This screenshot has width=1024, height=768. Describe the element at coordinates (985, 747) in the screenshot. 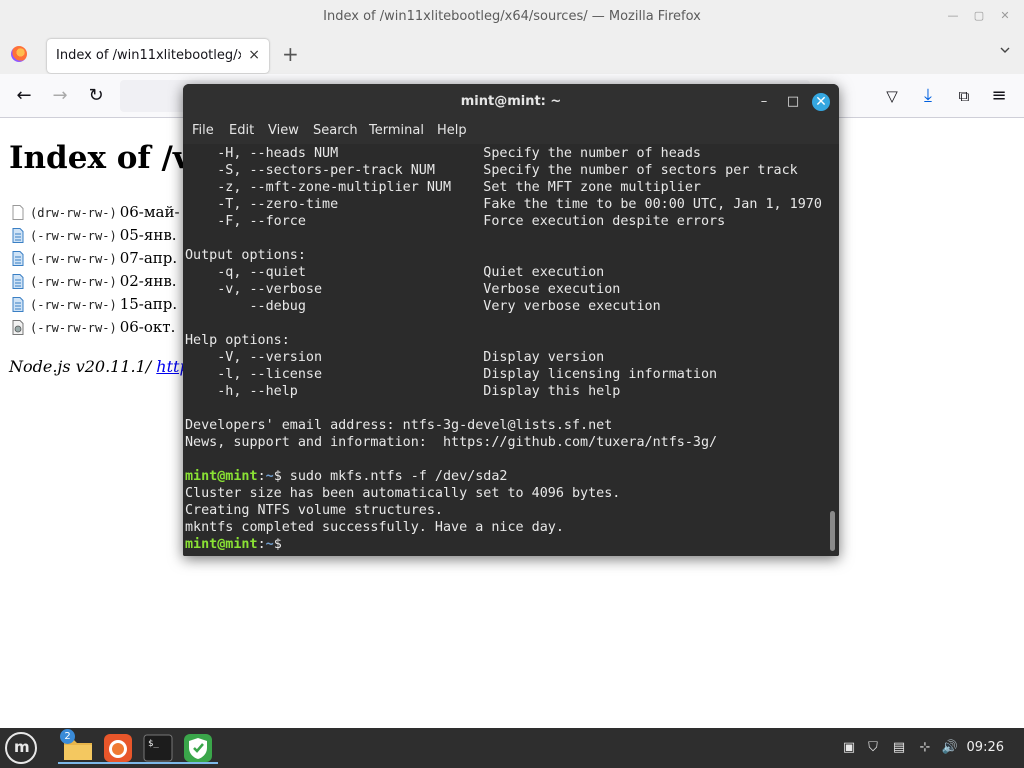

I see `clock: 09:26` at that location.